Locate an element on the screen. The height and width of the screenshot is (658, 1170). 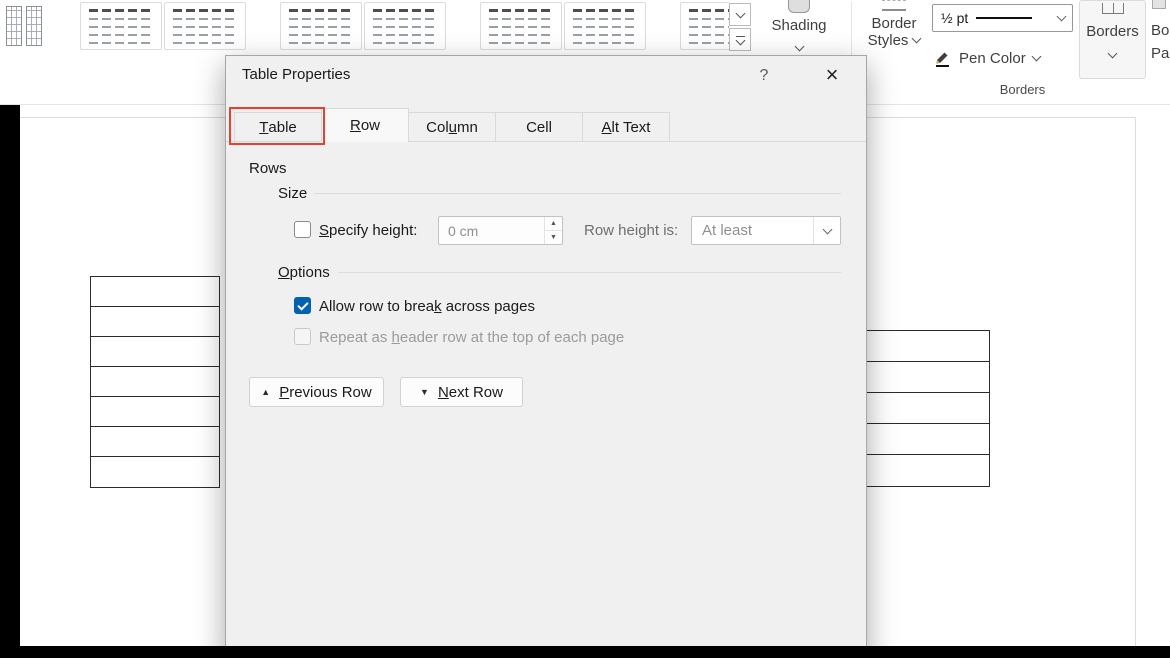
previous-row-button: ▲ Previous Row is located at coordinates (316, 392).